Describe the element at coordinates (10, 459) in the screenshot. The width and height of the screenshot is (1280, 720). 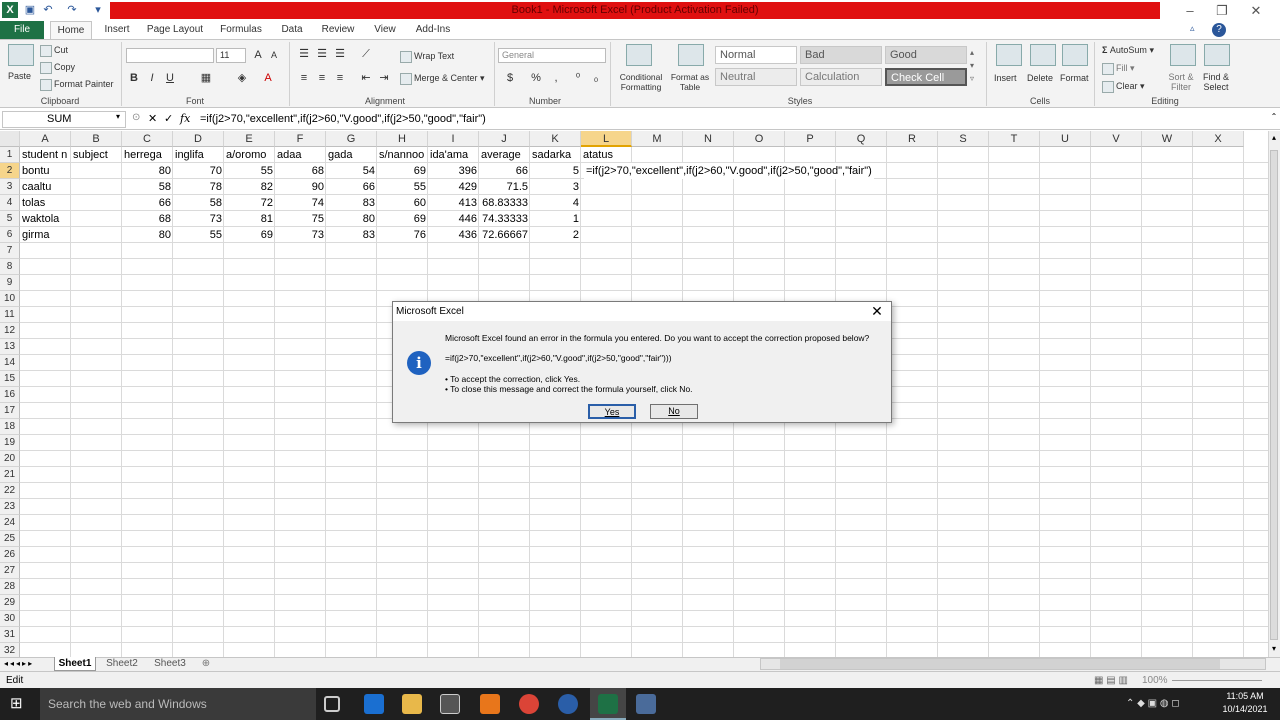
I see `row-header-20: 20` at that location.